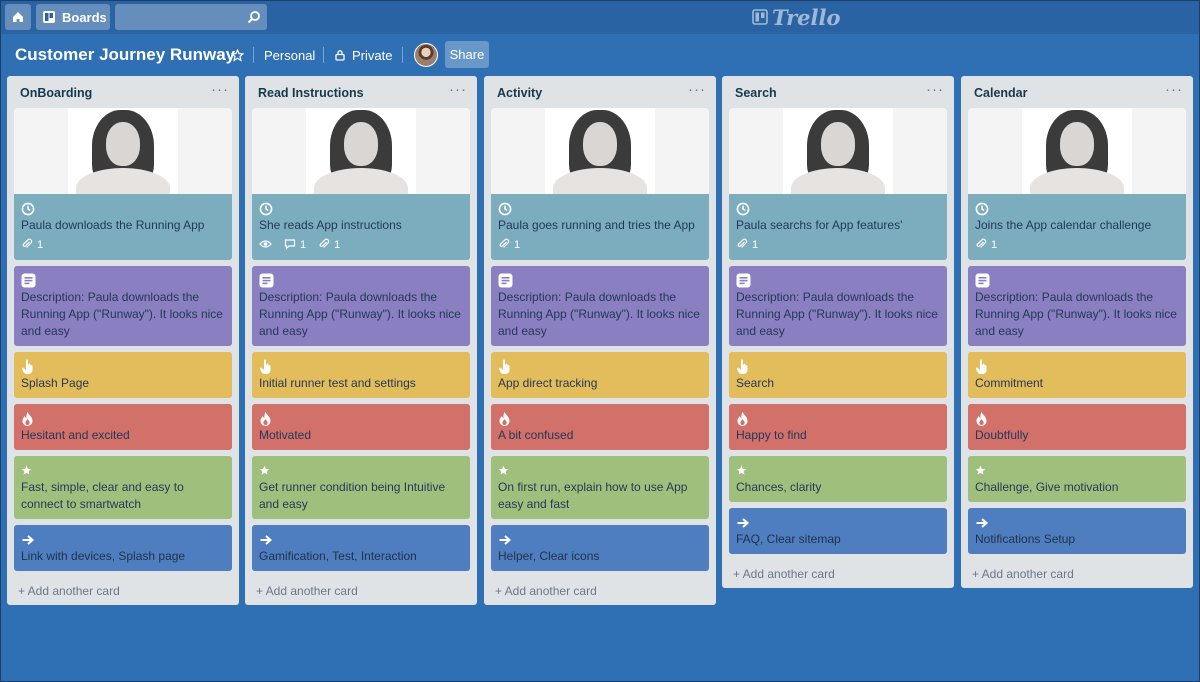 This screenshot has width=1200, height=682. I want to click on team-button: Personal, so click(289, 55).